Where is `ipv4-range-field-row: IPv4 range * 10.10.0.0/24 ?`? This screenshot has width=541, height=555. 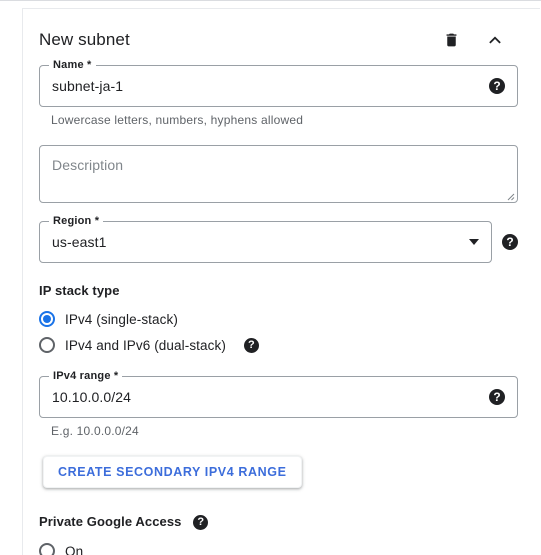
ipv4-range-field-row: IPv4 range * 10.10.0.0/24 ? is located at coordinates (278, 394).